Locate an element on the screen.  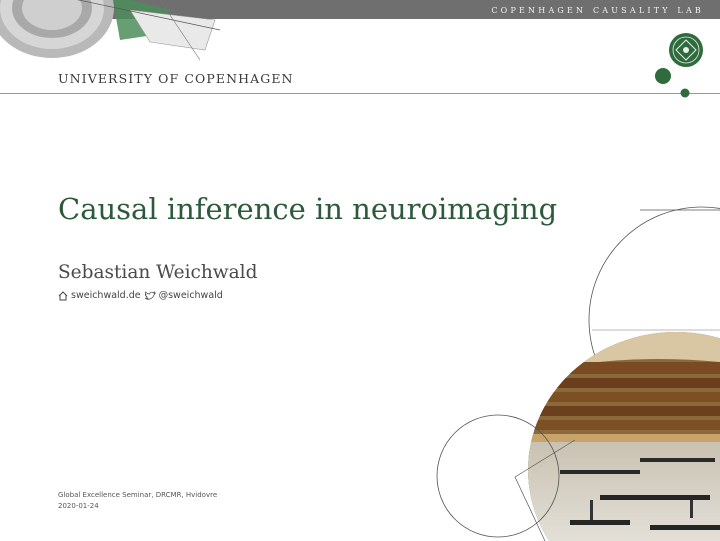
event-date: 2020-01-24 is located at coordinates (78, 506).